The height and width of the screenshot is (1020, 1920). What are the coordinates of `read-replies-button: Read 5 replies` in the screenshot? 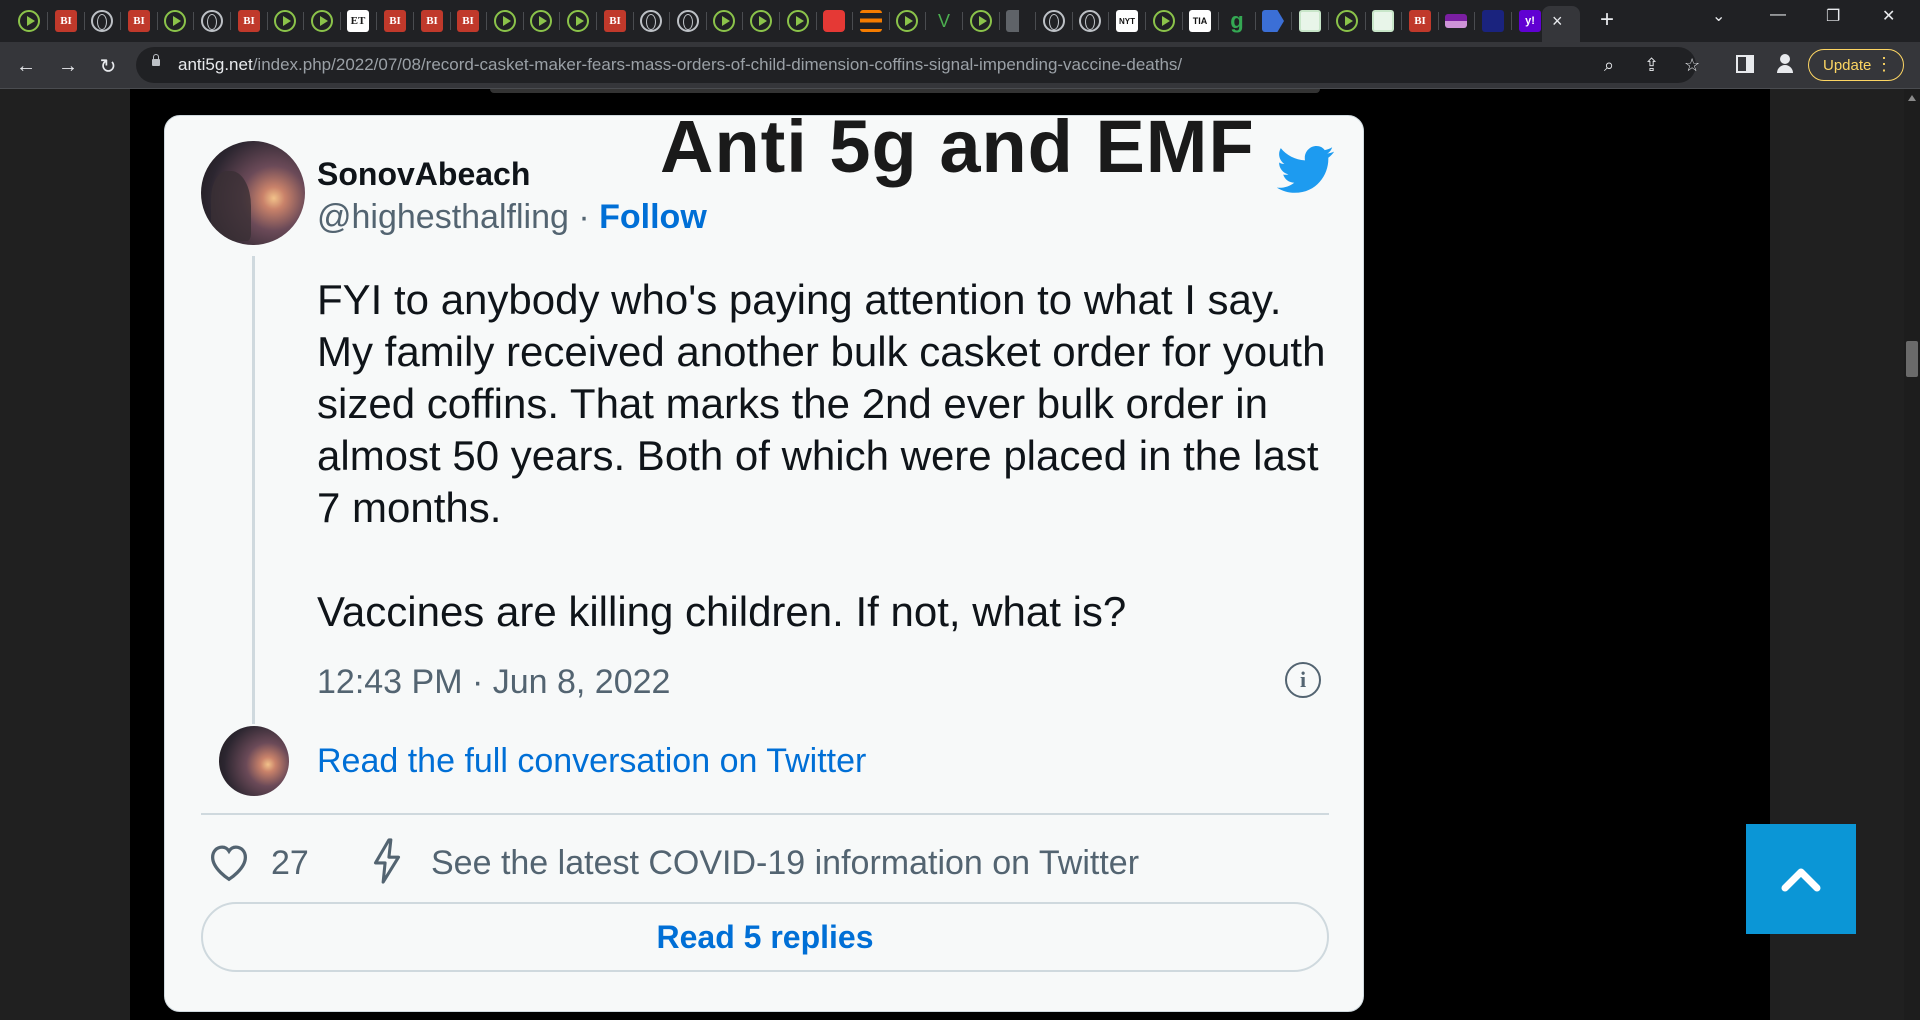 It's located at (765, 937).